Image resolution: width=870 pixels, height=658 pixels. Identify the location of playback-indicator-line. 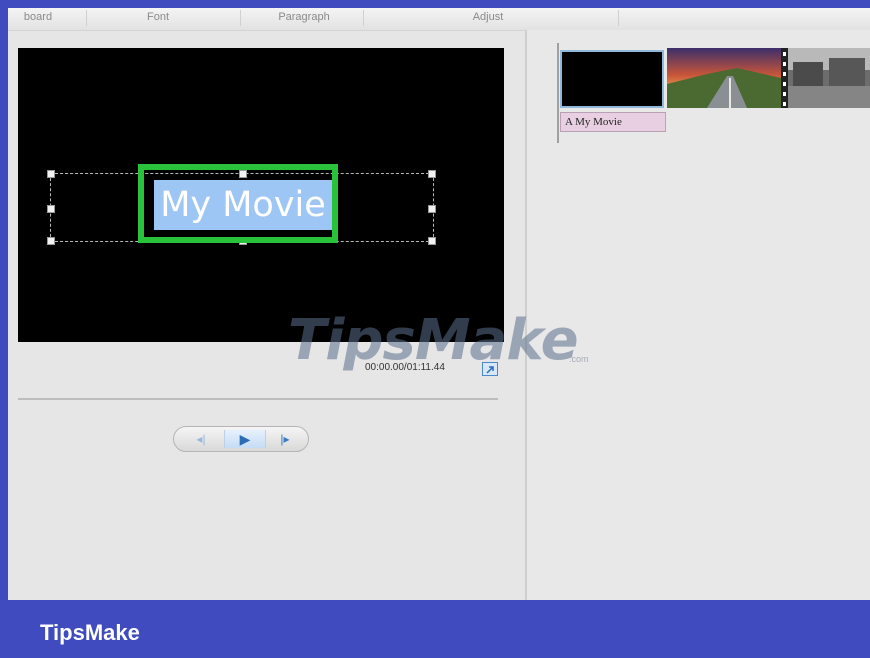
(558, 93).